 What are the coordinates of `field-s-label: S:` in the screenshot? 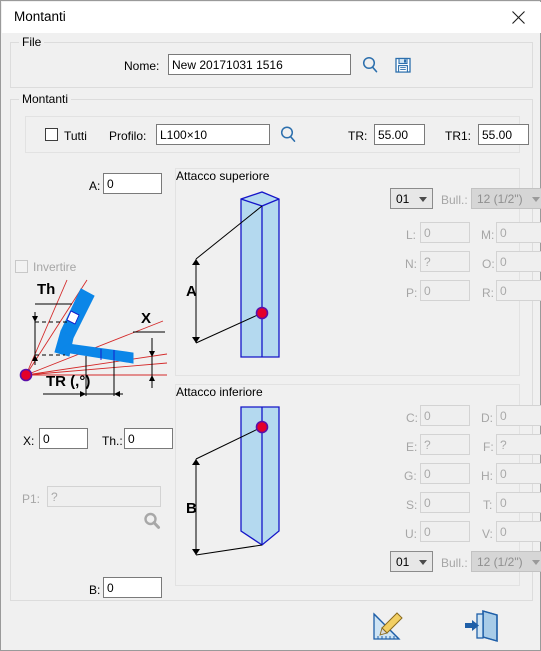 It's located at (412, 505).